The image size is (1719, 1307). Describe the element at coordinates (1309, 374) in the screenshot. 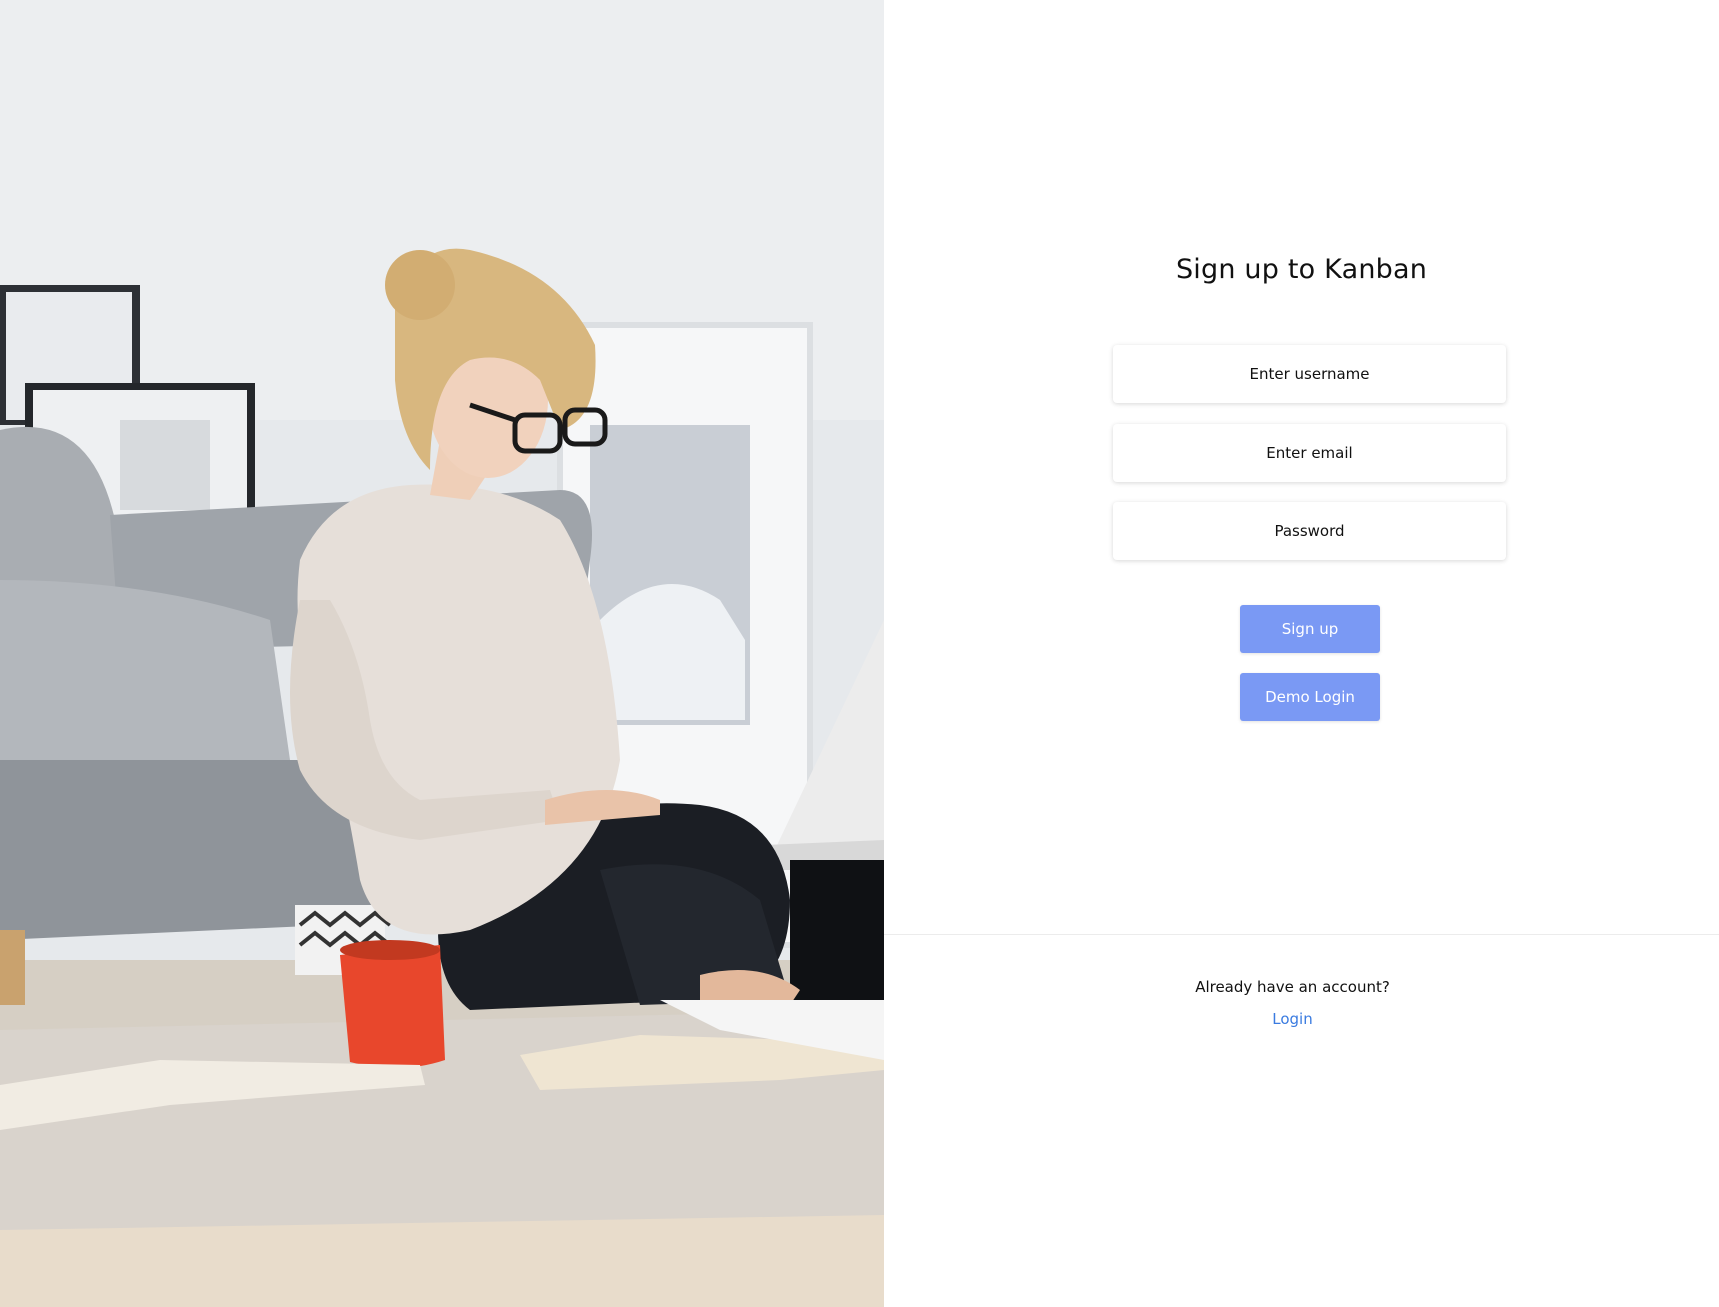

I see `username-input` at that location.